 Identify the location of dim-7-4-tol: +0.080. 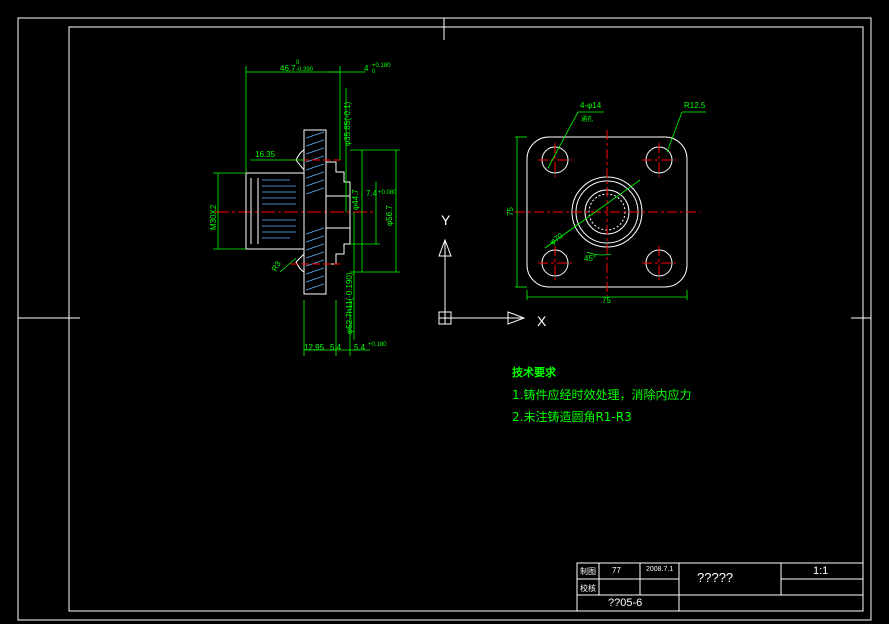
(387, 193).